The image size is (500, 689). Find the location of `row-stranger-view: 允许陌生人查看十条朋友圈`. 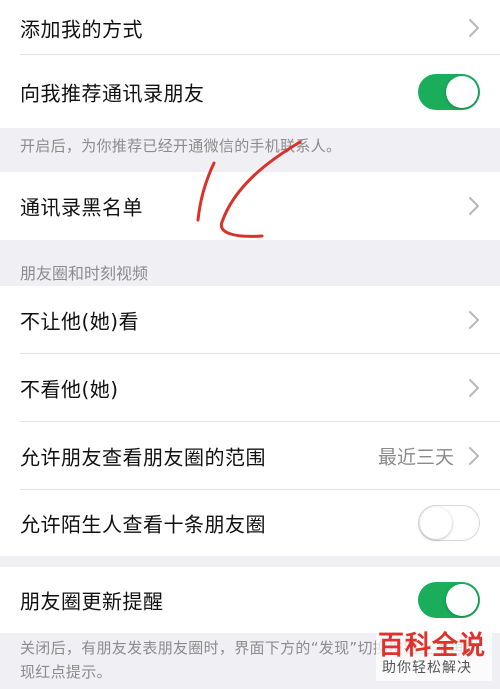

row-stranger-view: 允许陌生人查看十条朋友圈 is located at coordinates (250, 523).